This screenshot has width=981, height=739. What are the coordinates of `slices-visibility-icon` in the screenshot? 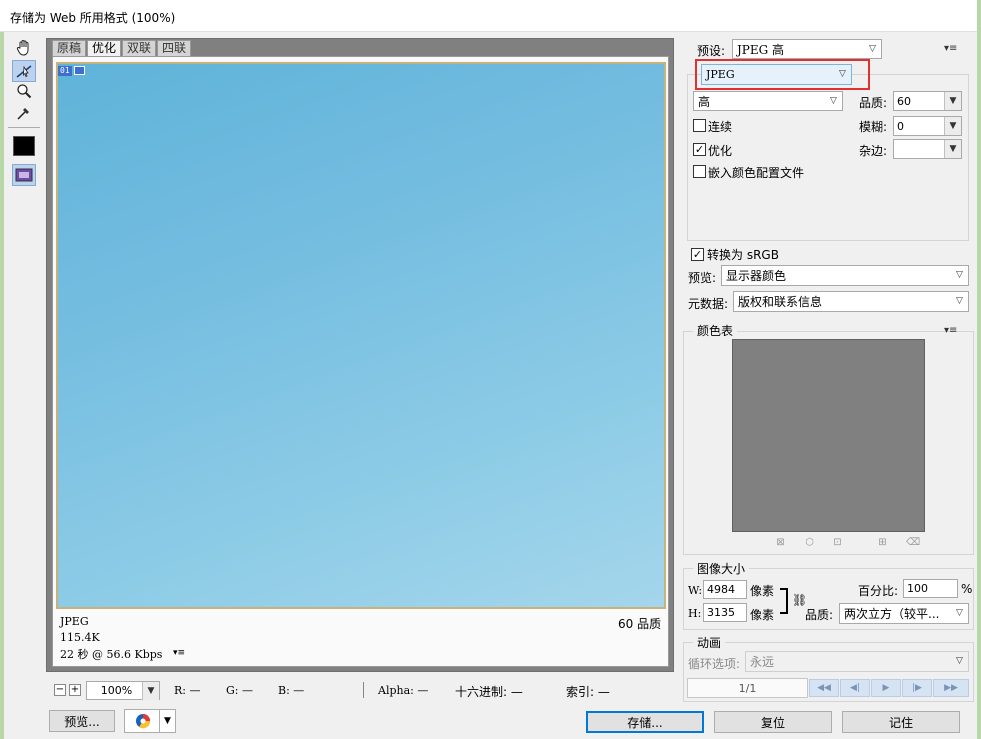 It's located at (24, 175).